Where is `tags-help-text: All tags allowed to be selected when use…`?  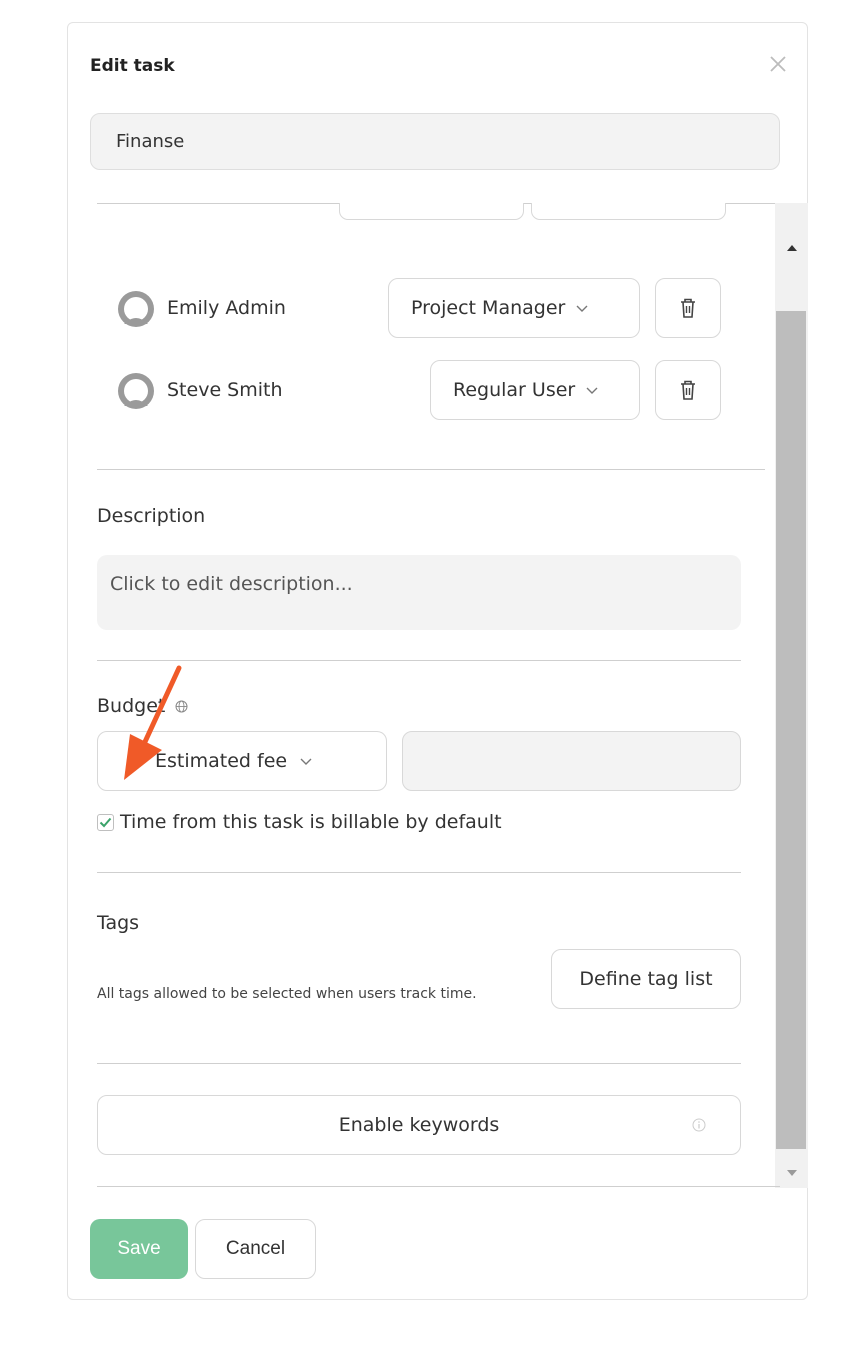 tags-help-text: All tags allowed to be selected when use… is located at coordinates (287, 994).